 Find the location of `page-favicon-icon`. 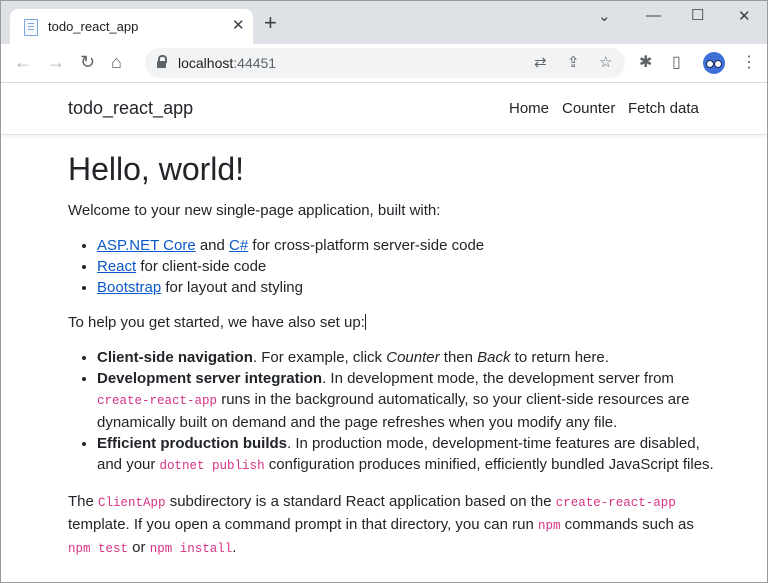

page-favicon-icon is located at coordinates (31, 27).